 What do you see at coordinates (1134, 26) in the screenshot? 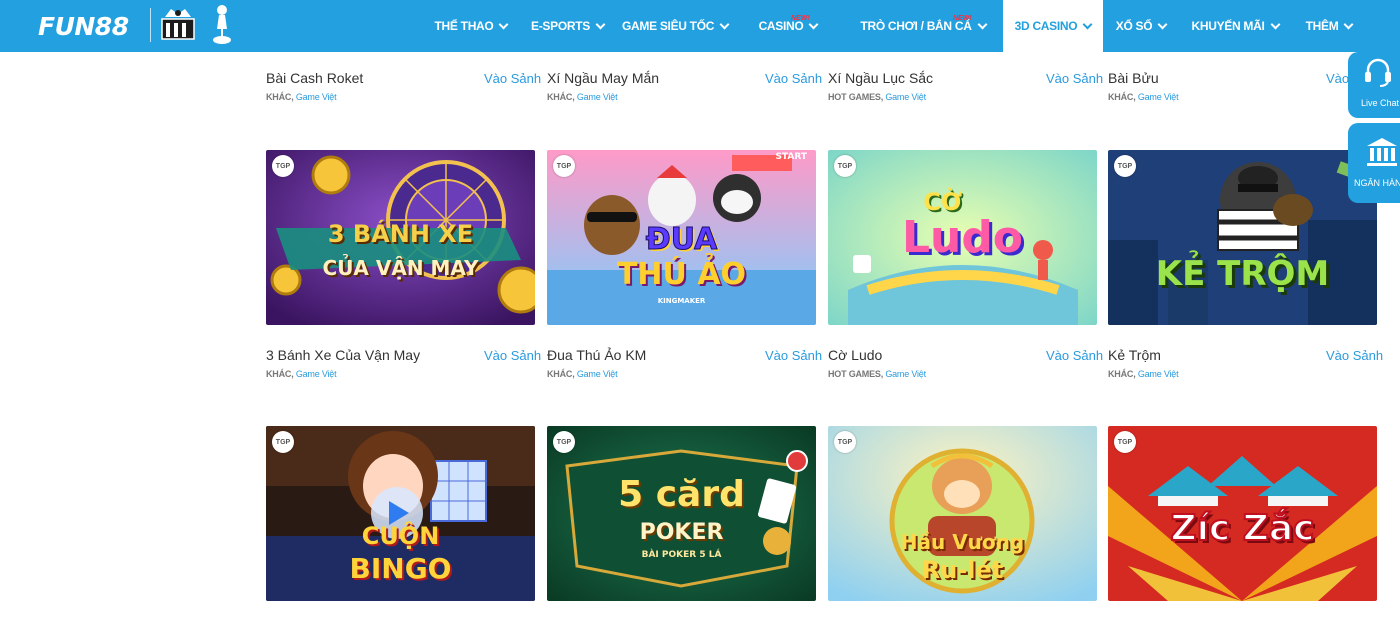
I see `nav-label: XỔ SỐ` at bounding box center [1134, 26].